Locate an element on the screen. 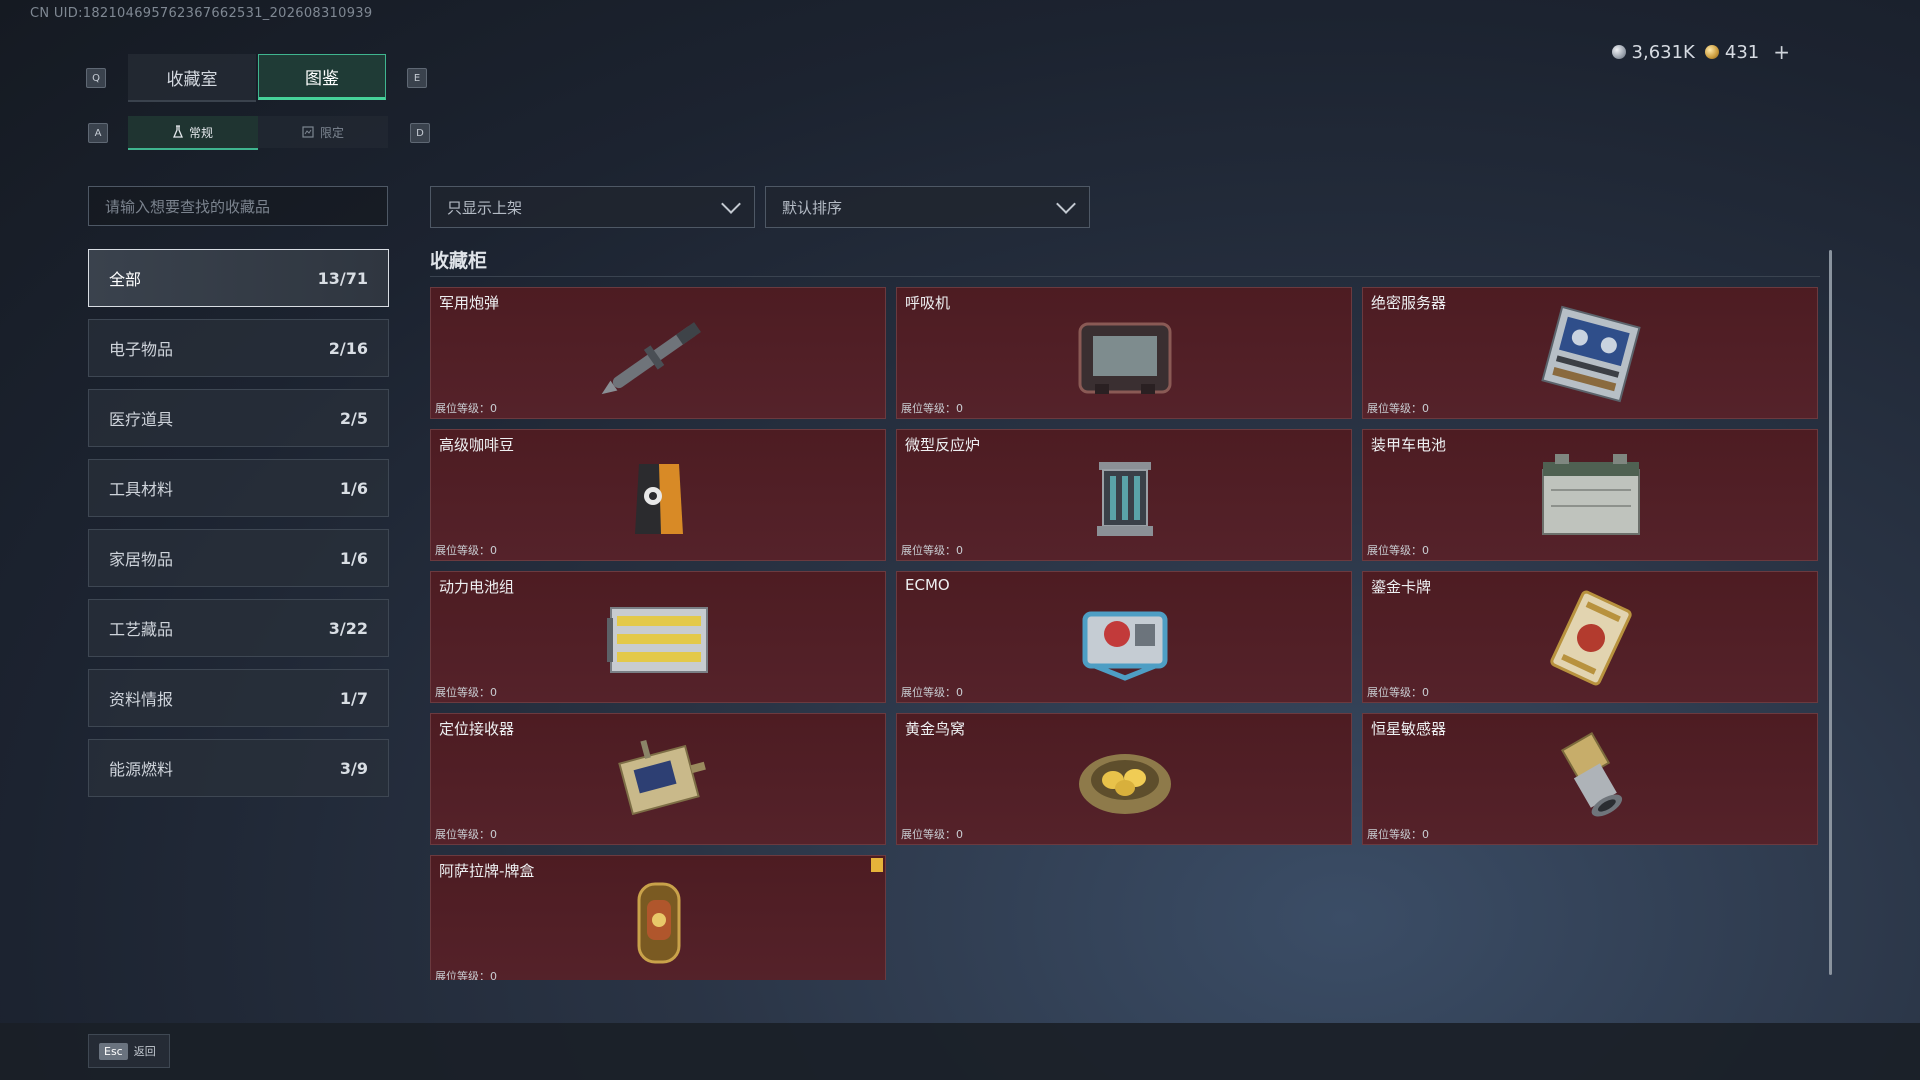 This screenshot has height=1080, width=1920. subtab-regular-label: 常规 is located at coordinates (200, 132).